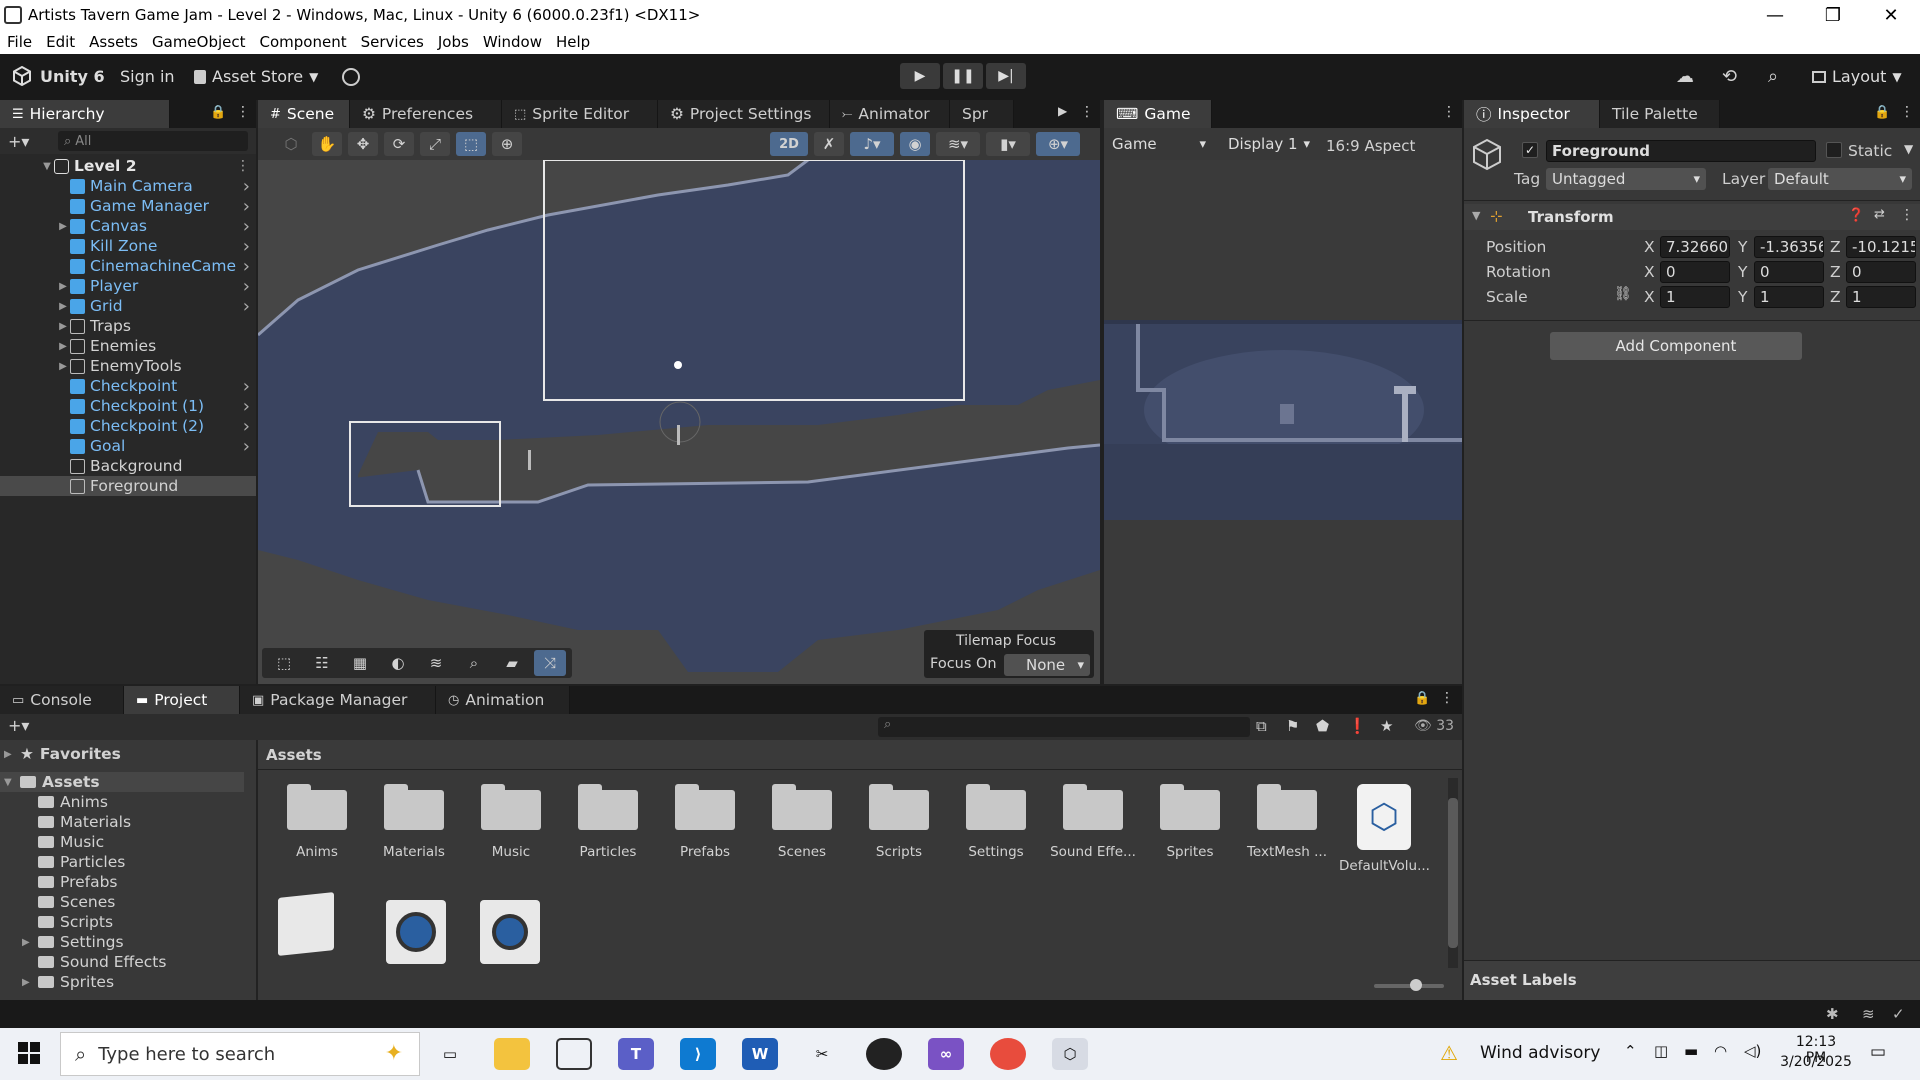  What do you see at coordinates (1158, 114) in the screenshot?
I see `tab-game: ⌨ Game` at bounding box center [1158, 114].